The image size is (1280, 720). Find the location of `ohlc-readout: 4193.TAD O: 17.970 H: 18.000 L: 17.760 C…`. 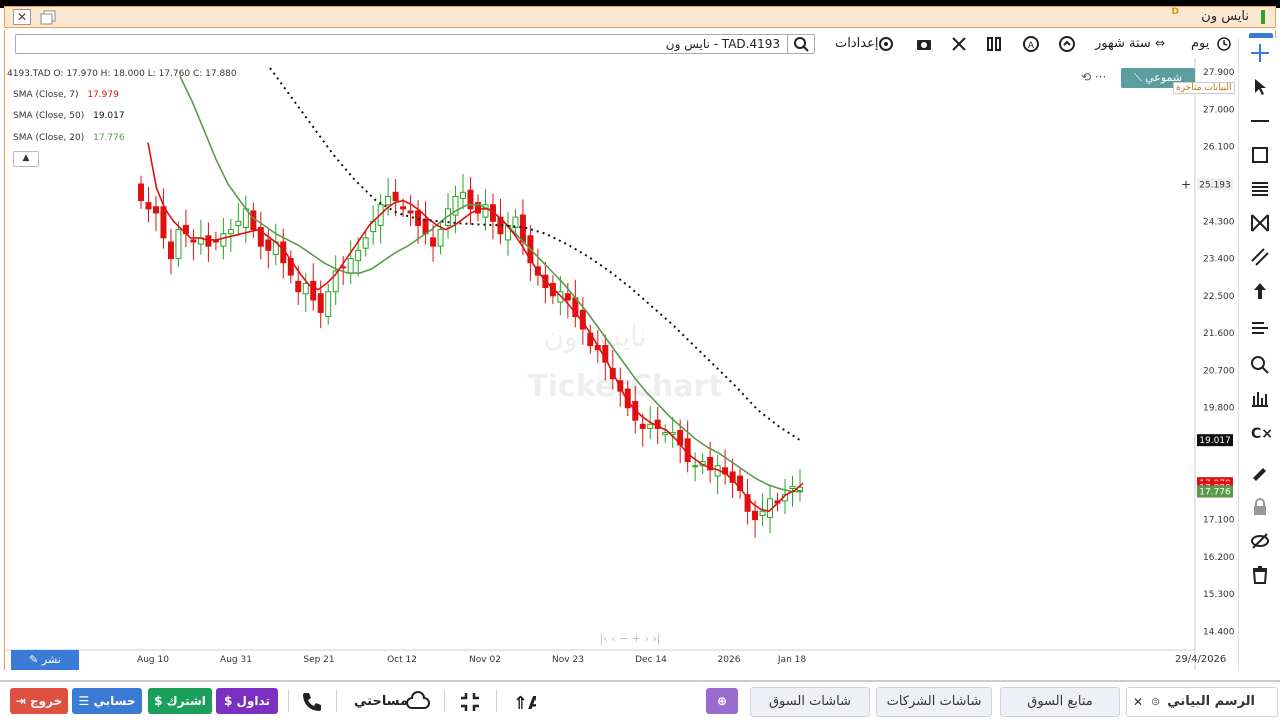

ohlc-readout: 4193.TAD O: 17.970 H: 18.000 L: 17.760 C… is located at coordinates (122, 74).